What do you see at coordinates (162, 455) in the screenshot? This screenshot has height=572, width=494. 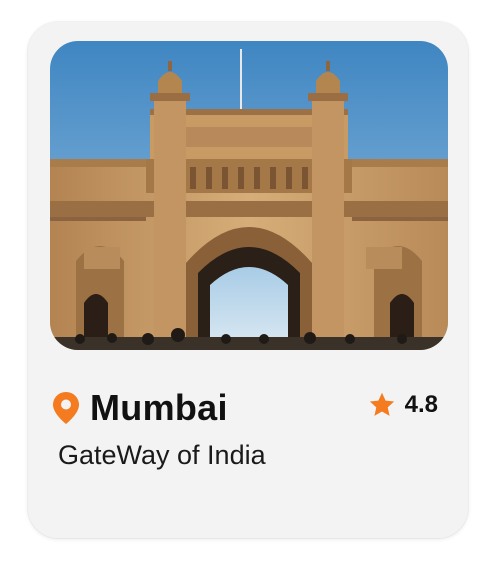 I see `landmark-name: GateWay of India` at bounding box center [162, 455].